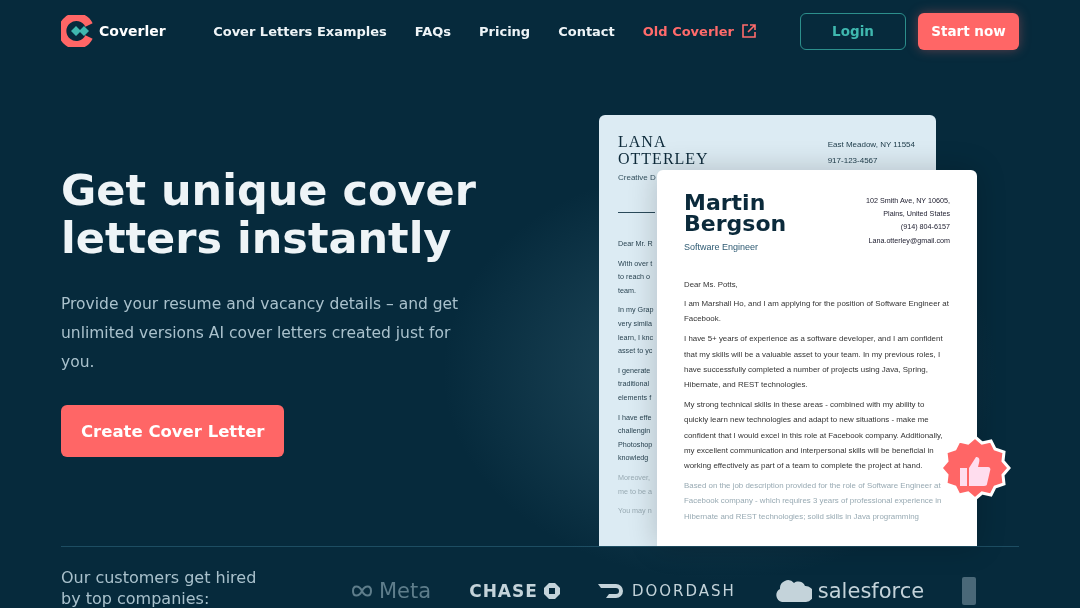 The image size is (1080, 608). Describe the element at coordinates (260, 333) in the screenshot. I see `hero-subtitle: Provide your resume and vacancy details – and get unlimited versions AI cover letters created just for you.` at that location.